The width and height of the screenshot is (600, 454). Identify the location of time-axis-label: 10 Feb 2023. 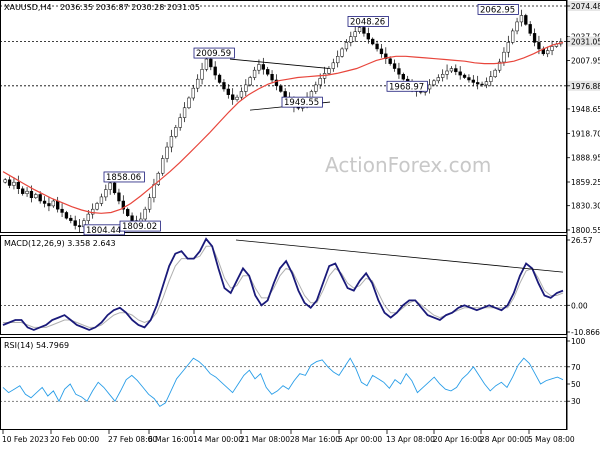
(25, 439).